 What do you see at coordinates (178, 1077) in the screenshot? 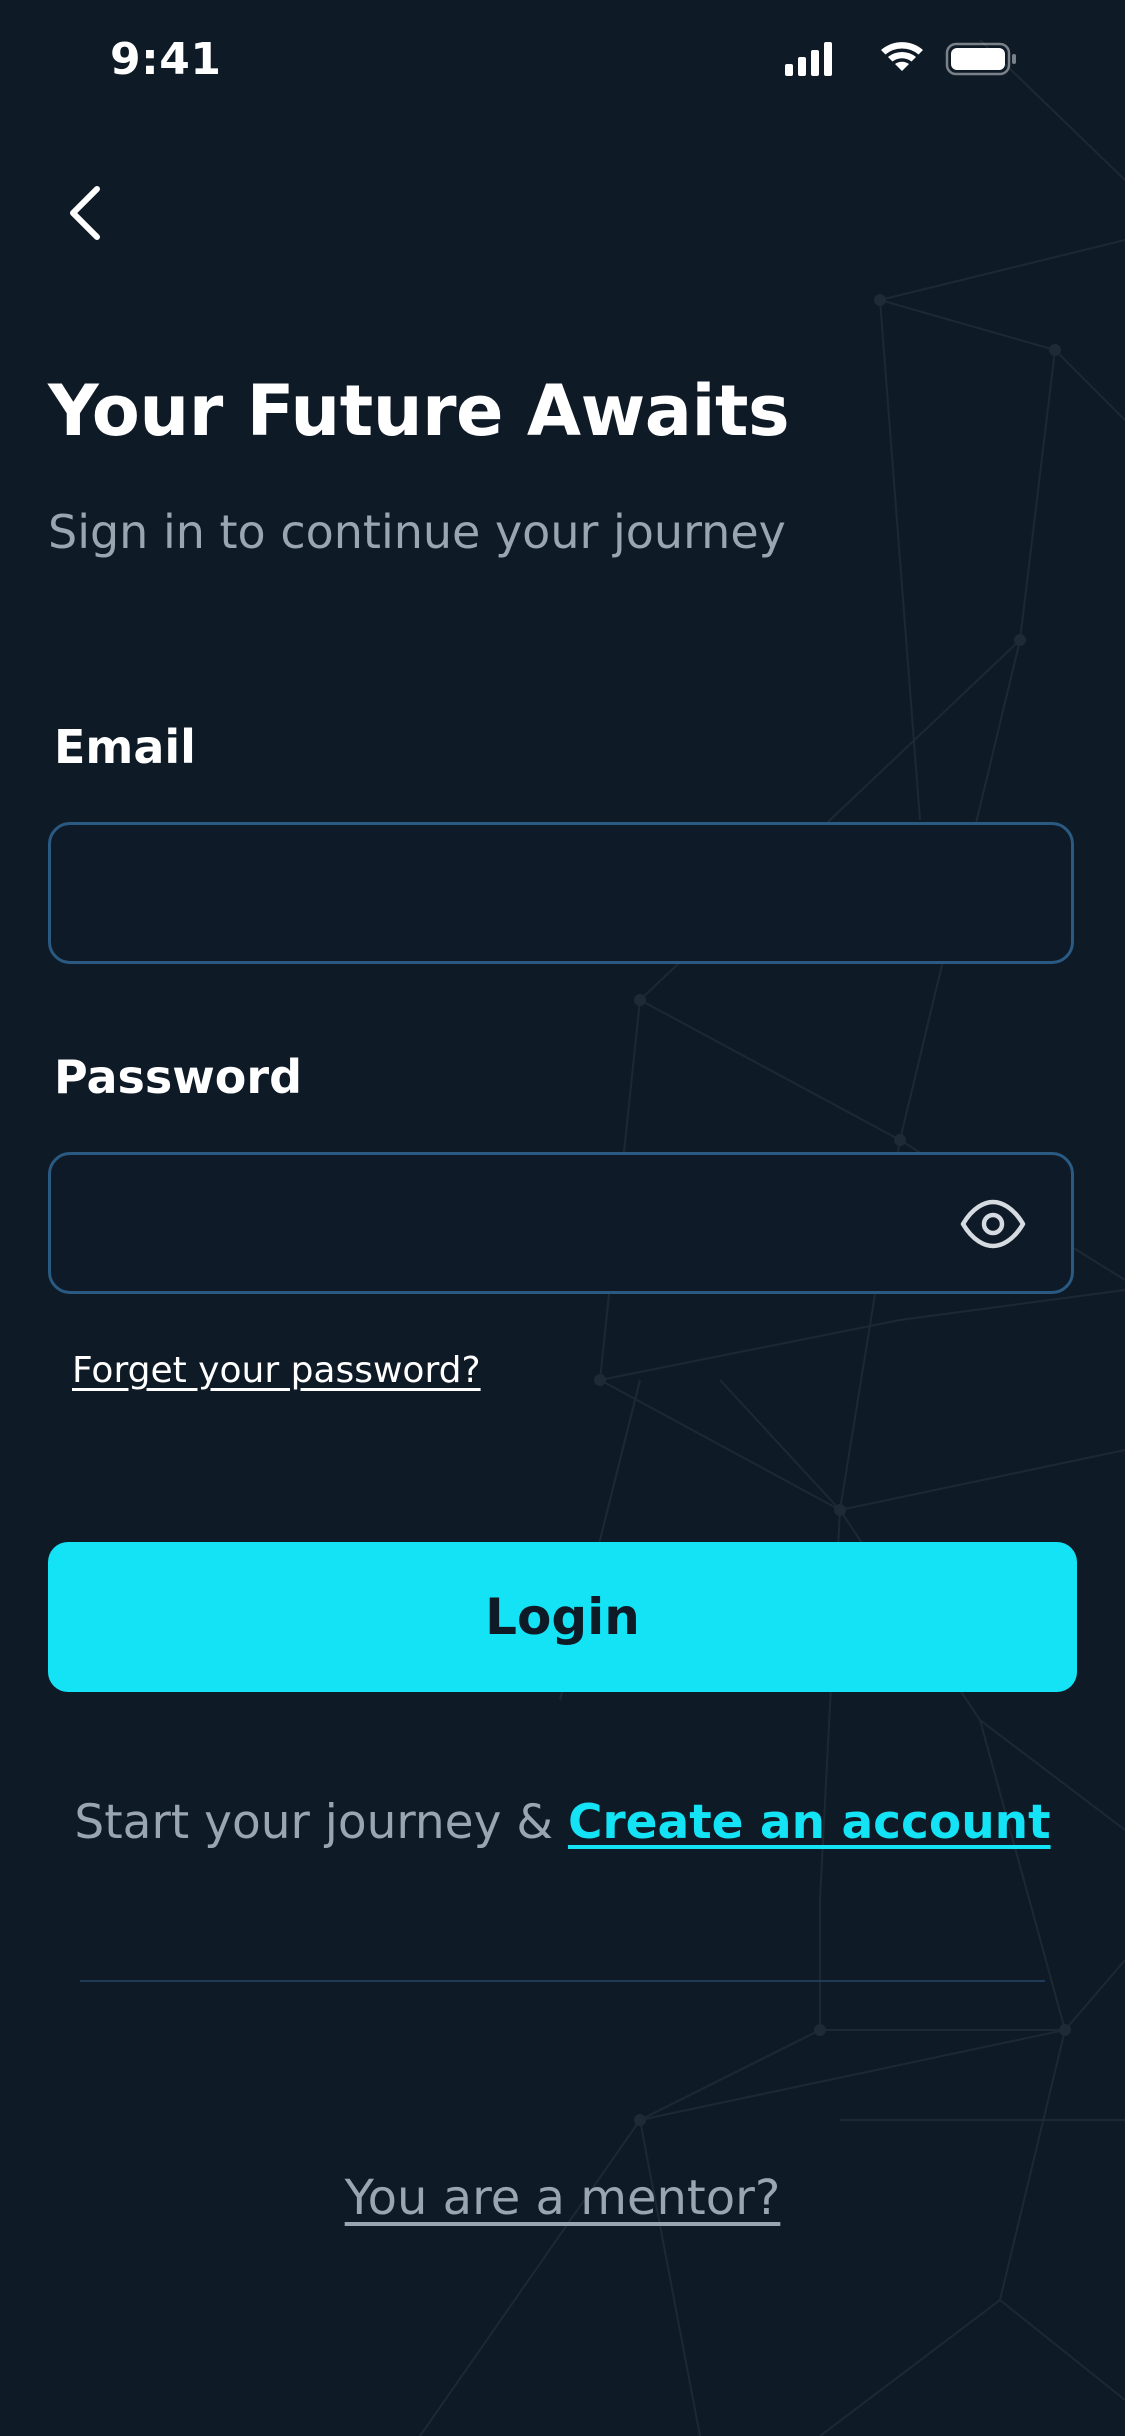
I see `password-label: Password` at bounding box center [178, 1077].